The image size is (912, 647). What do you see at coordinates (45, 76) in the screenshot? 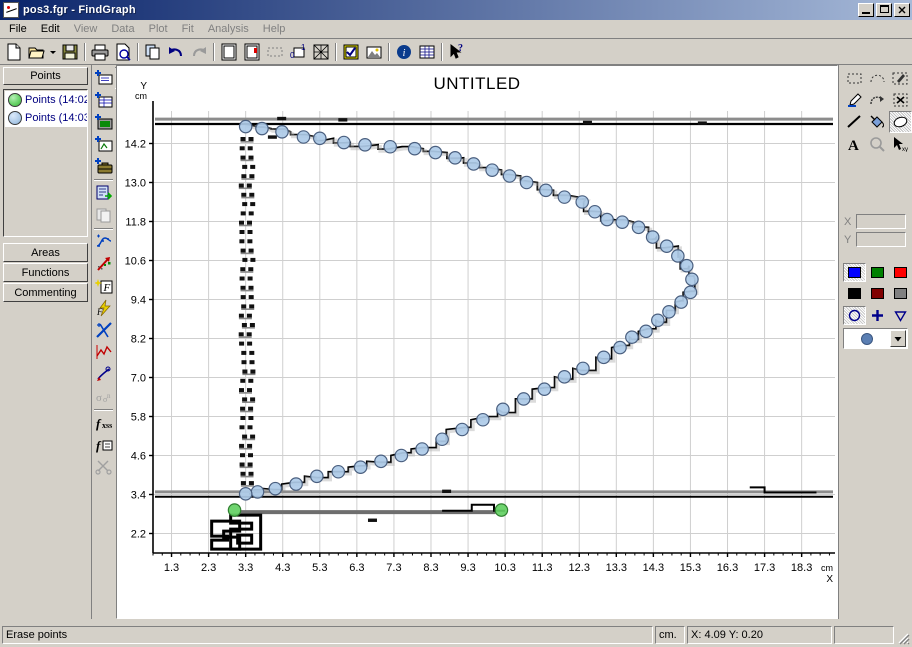
I see `points-tab: Points` at bounding box center [45, 76].